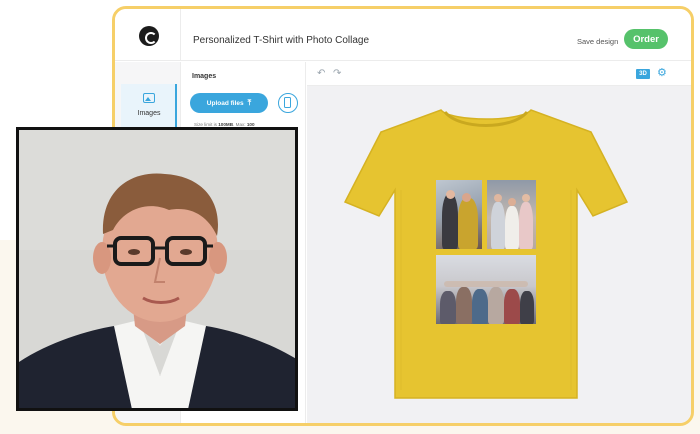 Image resolution: width=700 pixels, height=434 pixels. I want to click on upload-icon: ⤒, so click(249, 102).